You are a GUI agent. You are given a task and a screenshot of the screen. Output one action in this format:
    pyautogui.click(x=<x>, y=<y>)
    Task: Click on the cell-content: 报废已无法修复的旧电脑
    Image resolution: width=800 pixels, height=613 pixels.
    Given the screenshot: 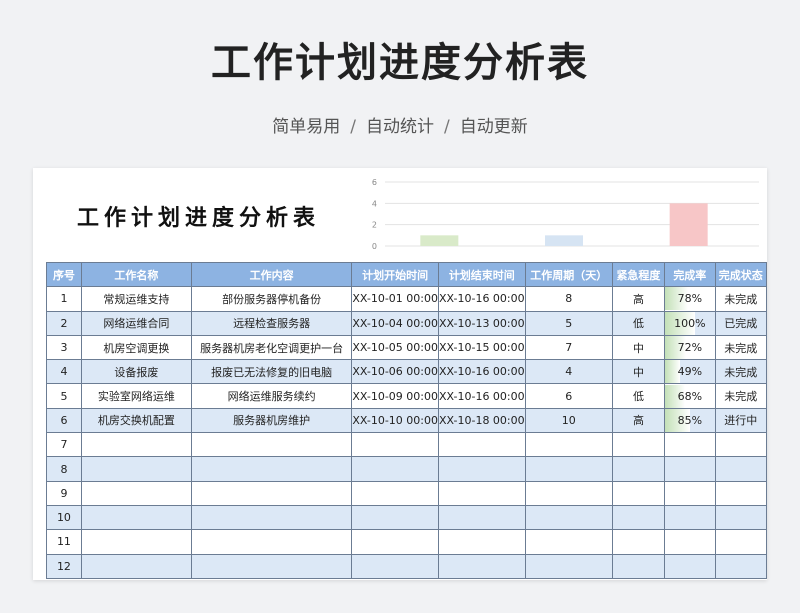 What is the action you would take?
    pyautogui.click(x=271, y=372)
    